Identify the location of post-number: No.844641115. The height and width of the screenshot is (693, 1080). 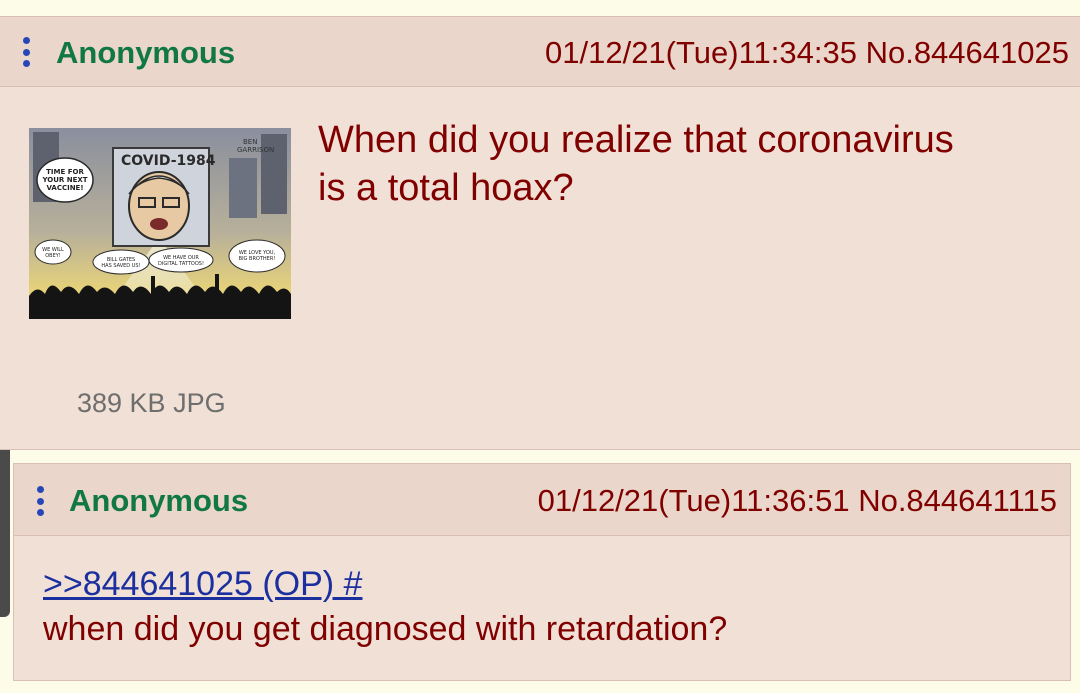
(957, 500).